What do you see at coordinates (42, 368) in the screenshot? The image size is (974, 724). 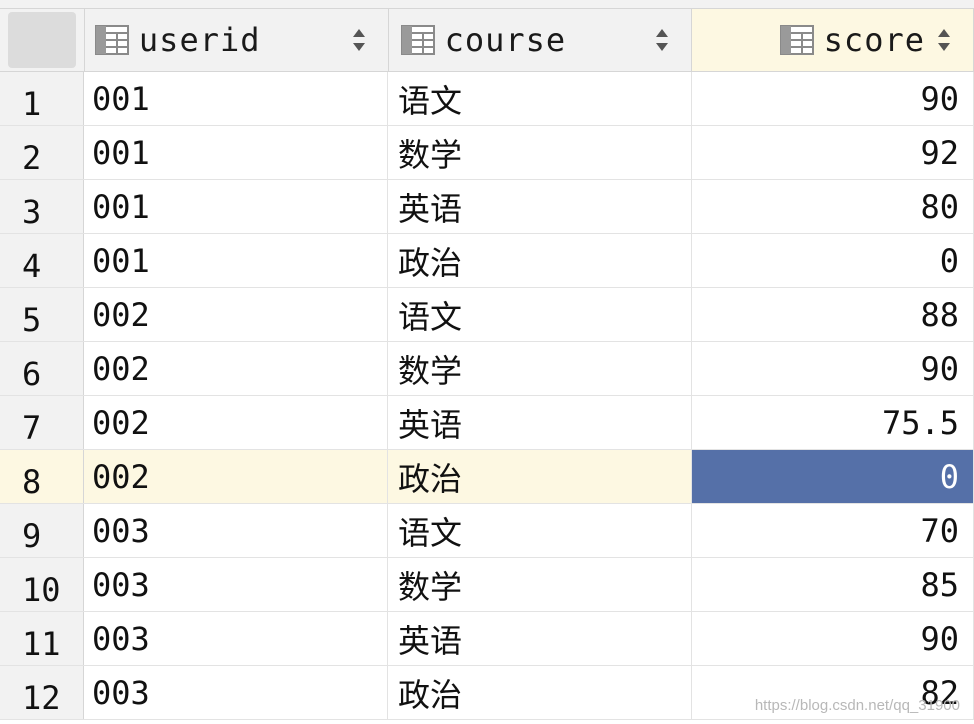 I see `row-number: 6` at bounding box center [42, 368].